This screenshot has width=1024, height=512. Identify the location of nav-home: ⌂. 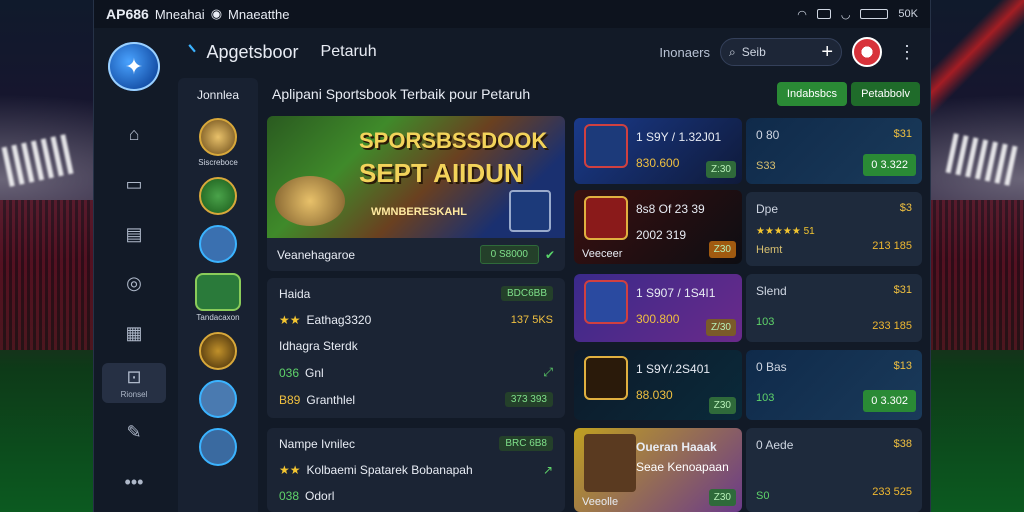
(134, 135).